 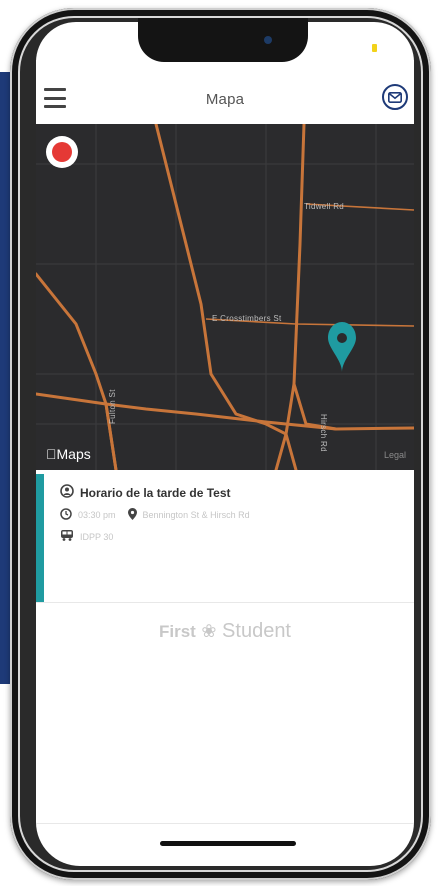 I want to click on brand-swoosh-icon: ❀, so click(x=209, y=631).